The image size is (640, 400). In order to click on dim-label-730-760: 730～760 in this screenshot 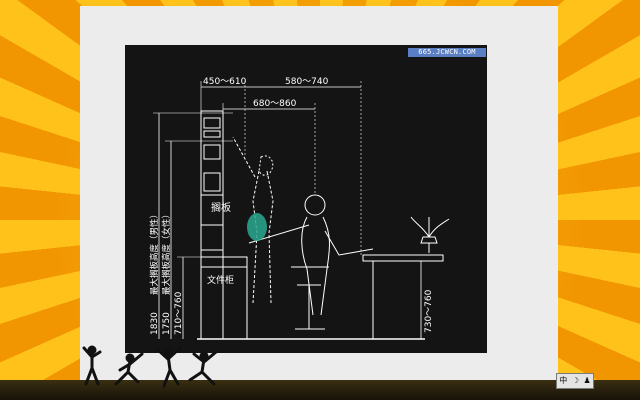, I will do `click(429, 311)`.